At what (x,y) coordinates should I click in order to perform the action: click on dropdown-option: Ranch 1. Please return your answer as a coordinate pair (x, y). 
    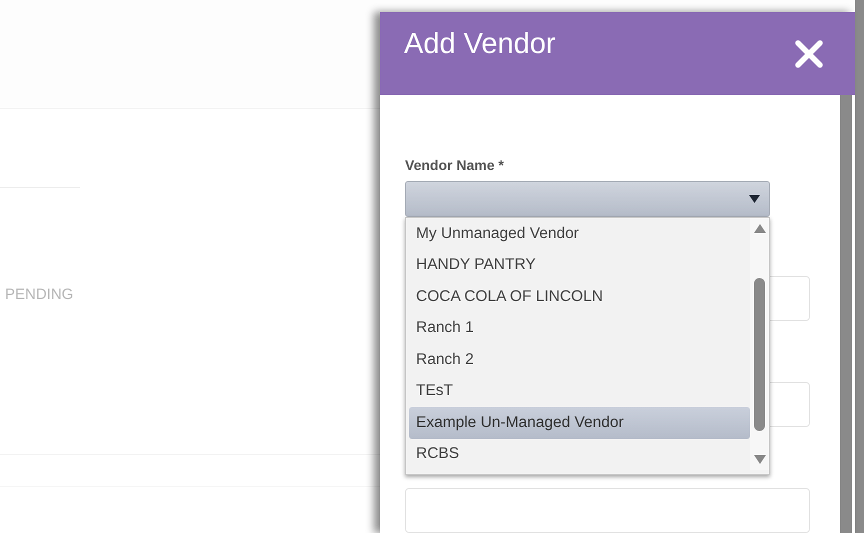
    Looking at the image, I should click on (579, 328).